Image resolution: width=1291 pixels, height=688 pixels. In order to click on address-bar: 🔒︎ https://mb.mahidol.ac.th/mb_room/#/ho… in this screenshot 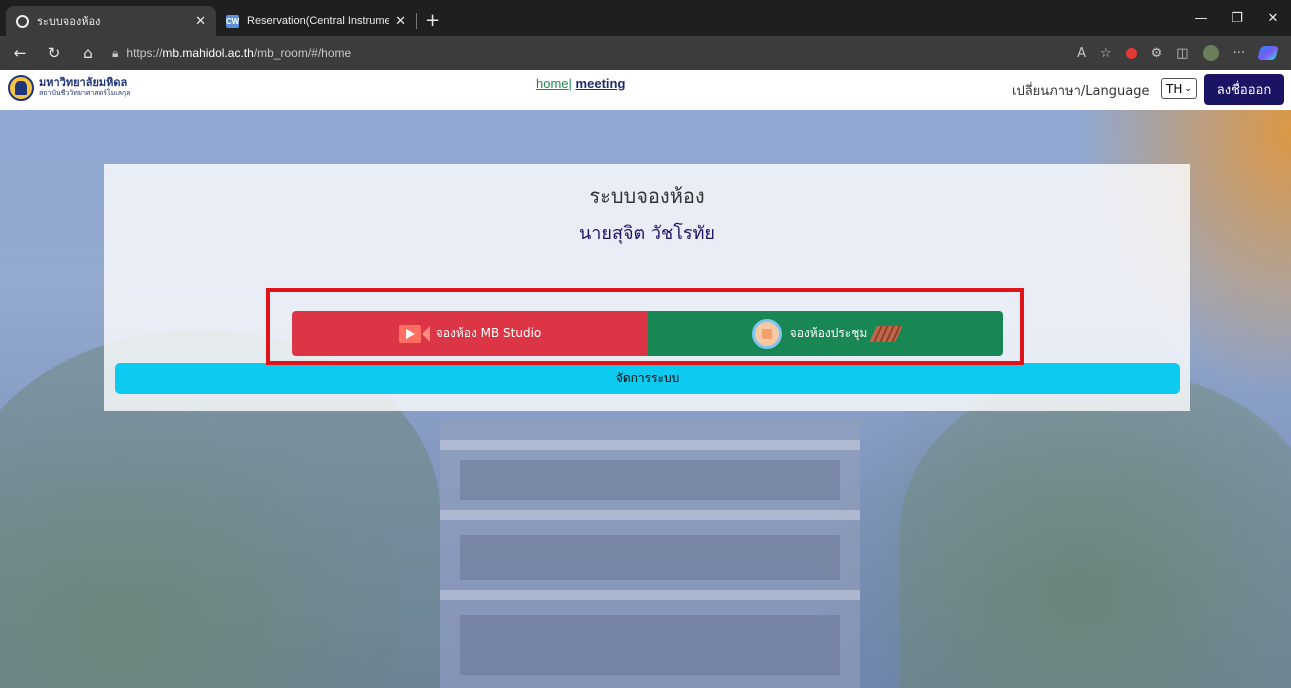, I will do `click(594, 53)`.